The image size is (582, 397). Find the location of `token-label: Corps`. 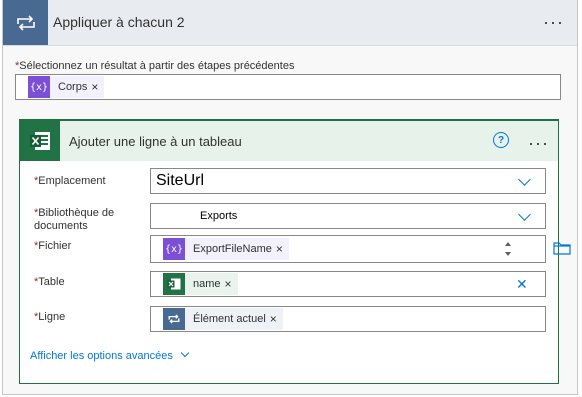

token-label: Corps is located at coordinates (73, 87).